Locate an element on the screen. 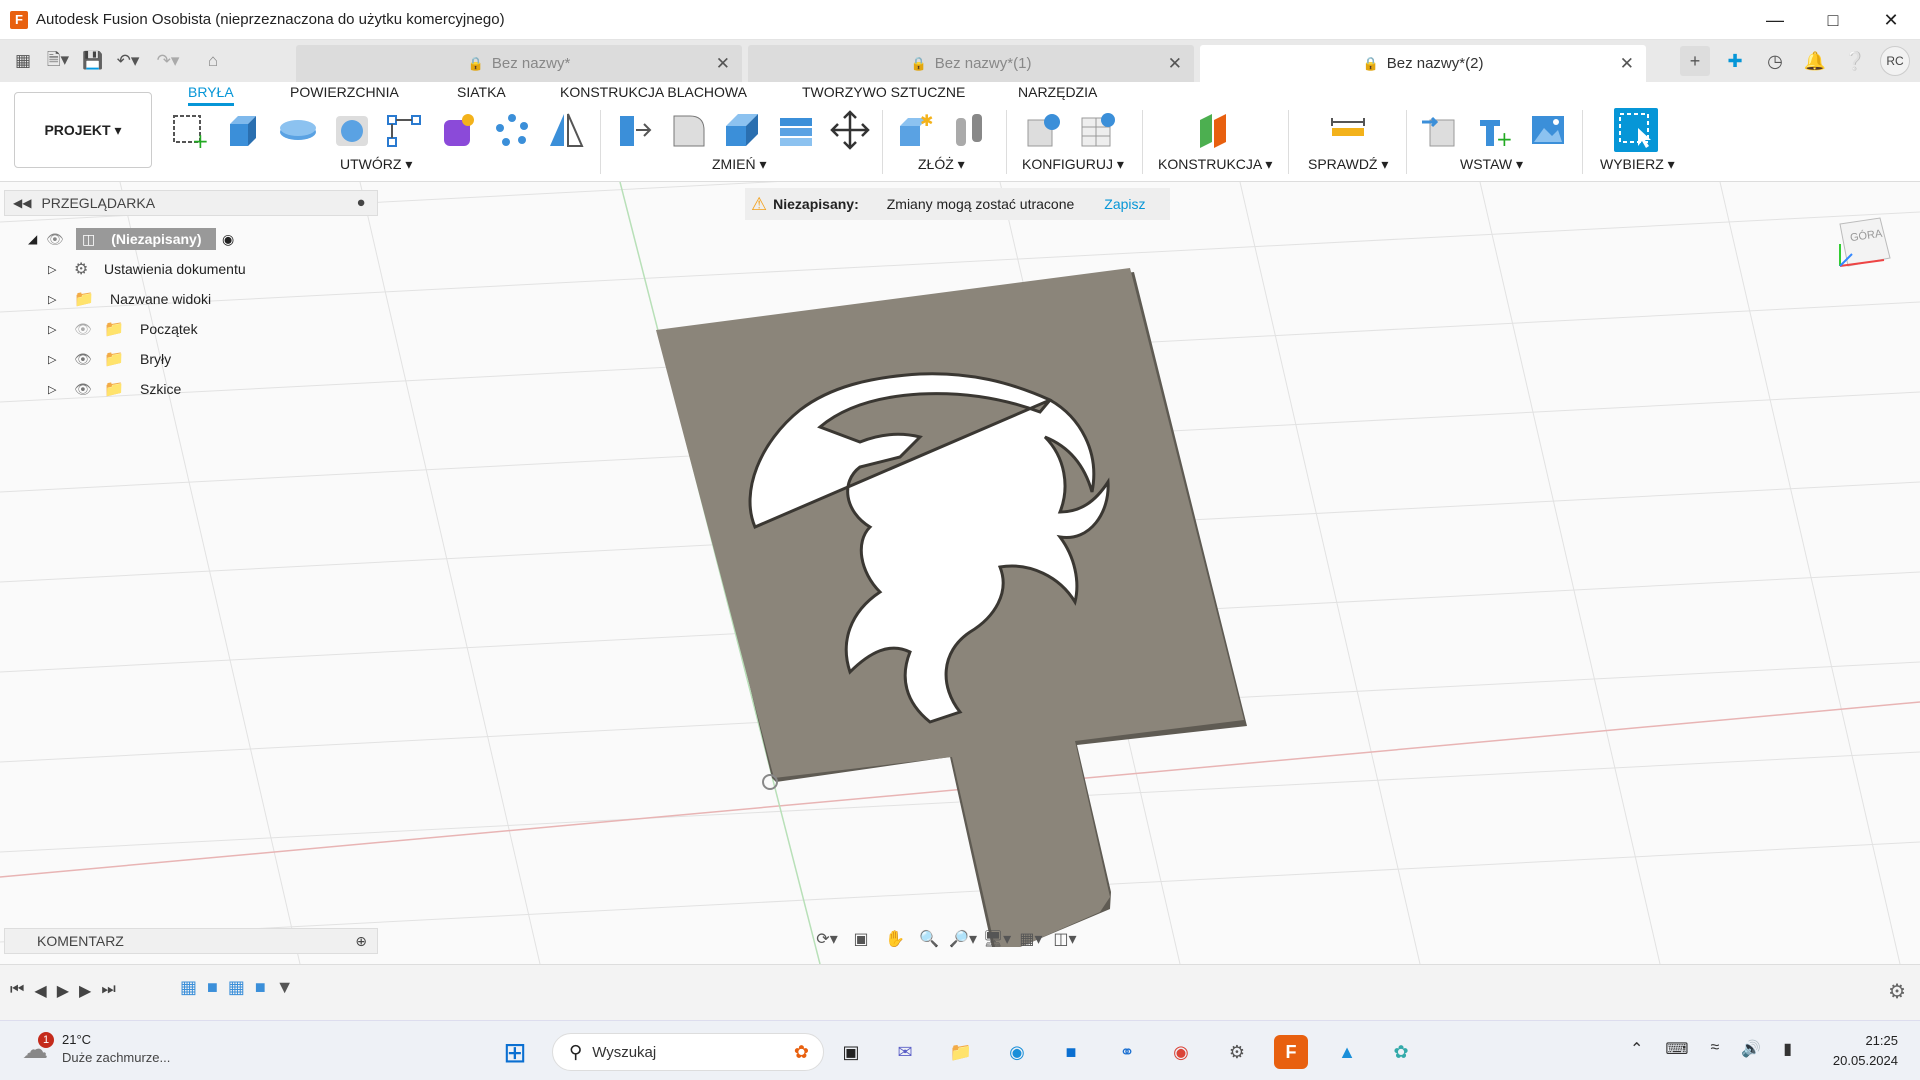  job-status-icon: ◷ is located at coordinates (1775, 61).